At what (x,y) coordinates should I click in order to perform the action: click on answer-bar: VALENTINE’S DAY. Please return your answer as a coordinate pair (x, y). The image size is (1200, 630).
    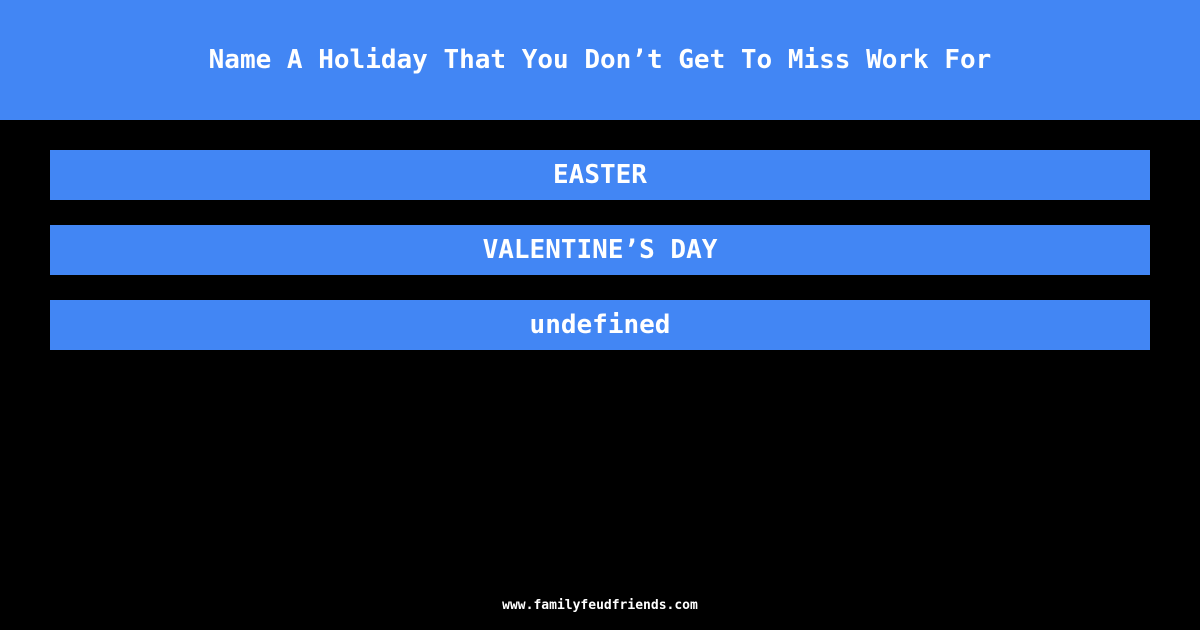
    Looking at the image, I should click on (600, 250).